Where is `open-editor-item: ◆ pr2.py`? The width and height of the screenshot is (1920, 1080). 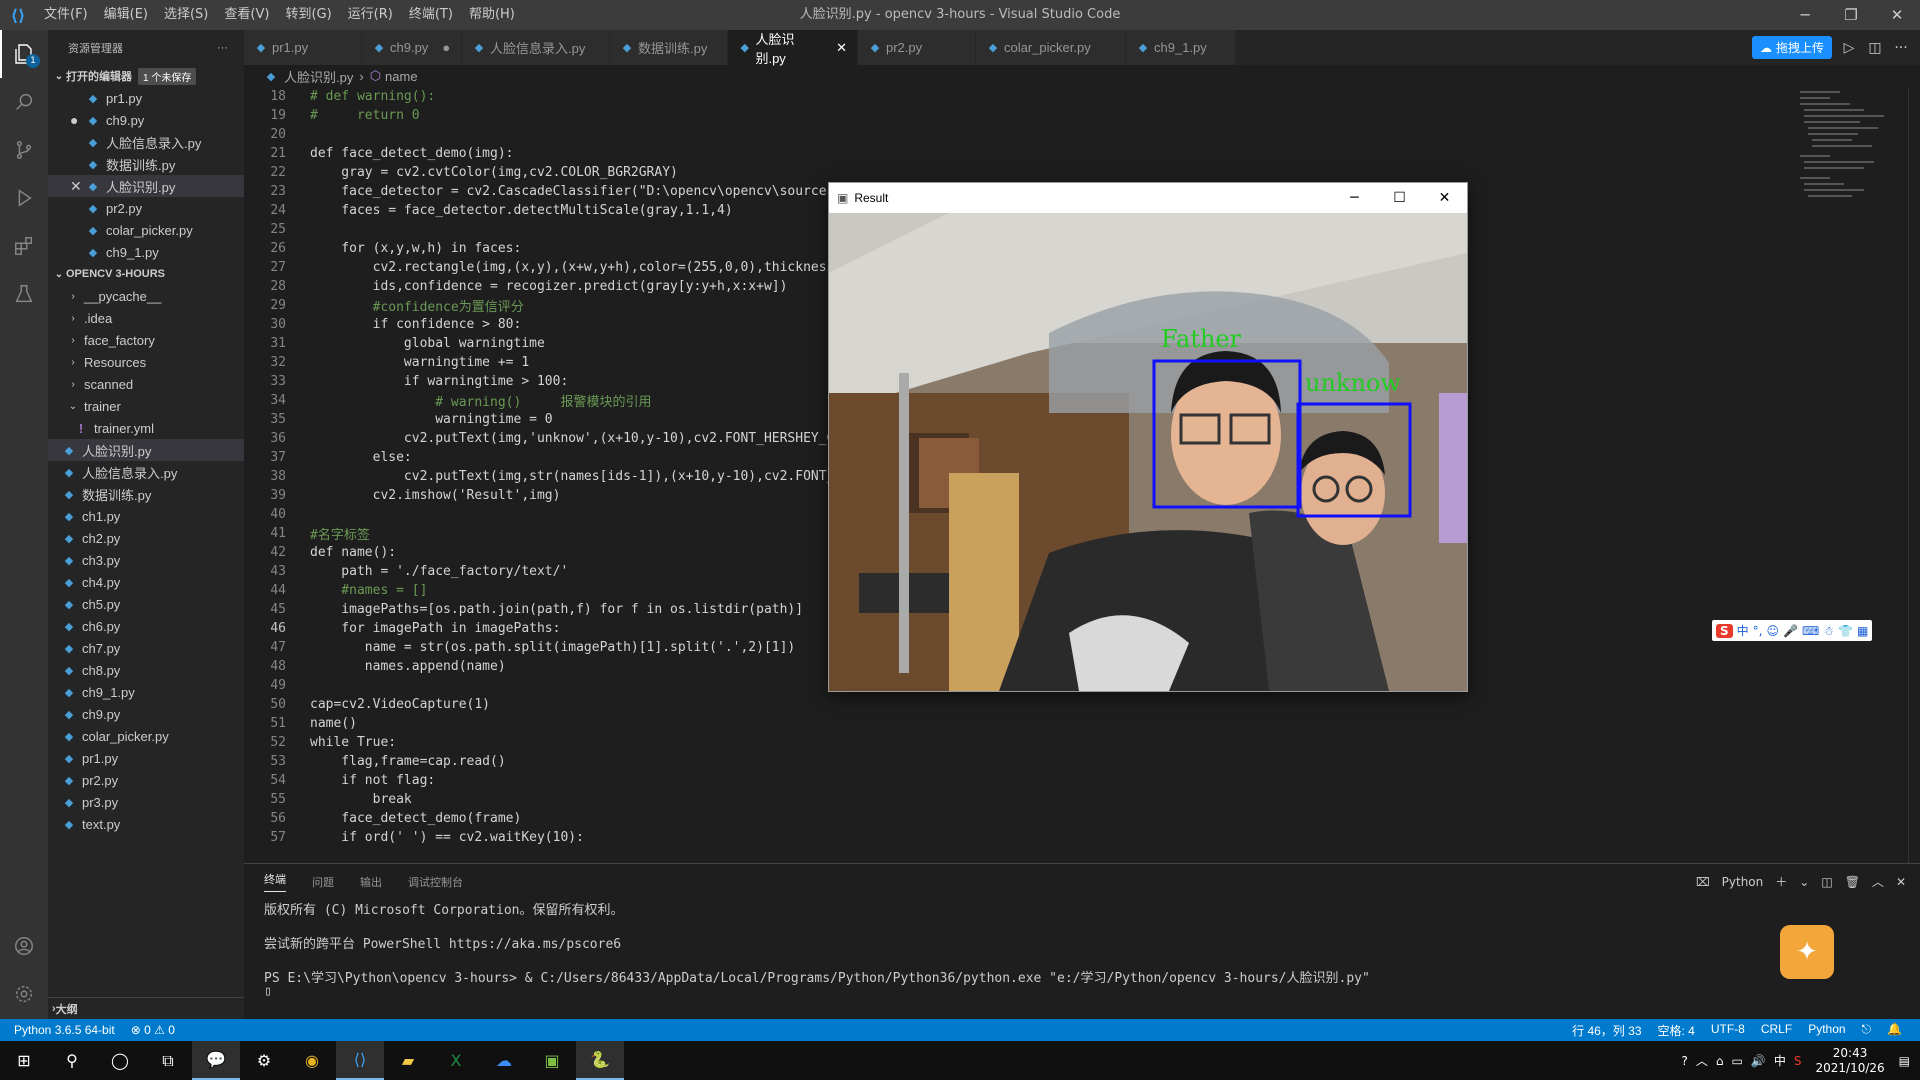 open-editor-item: ◆ pr2.py is located at coordinates (146, 208).